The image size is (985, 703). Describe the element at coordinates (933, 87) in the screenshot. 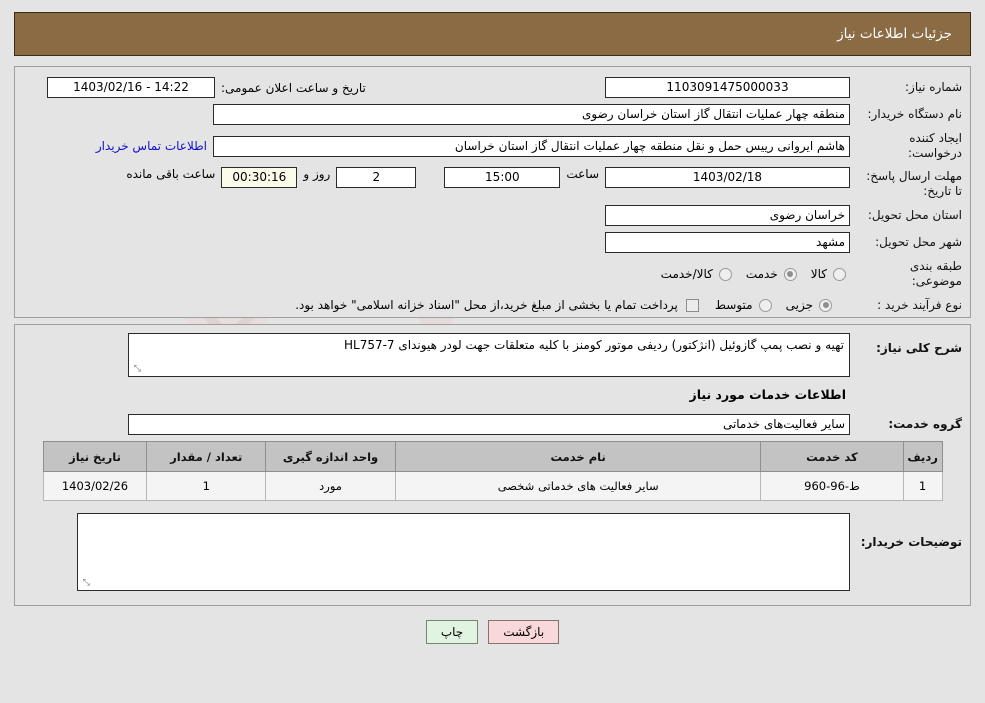

I see `need-number-label: شماره نیاز:` at that location.